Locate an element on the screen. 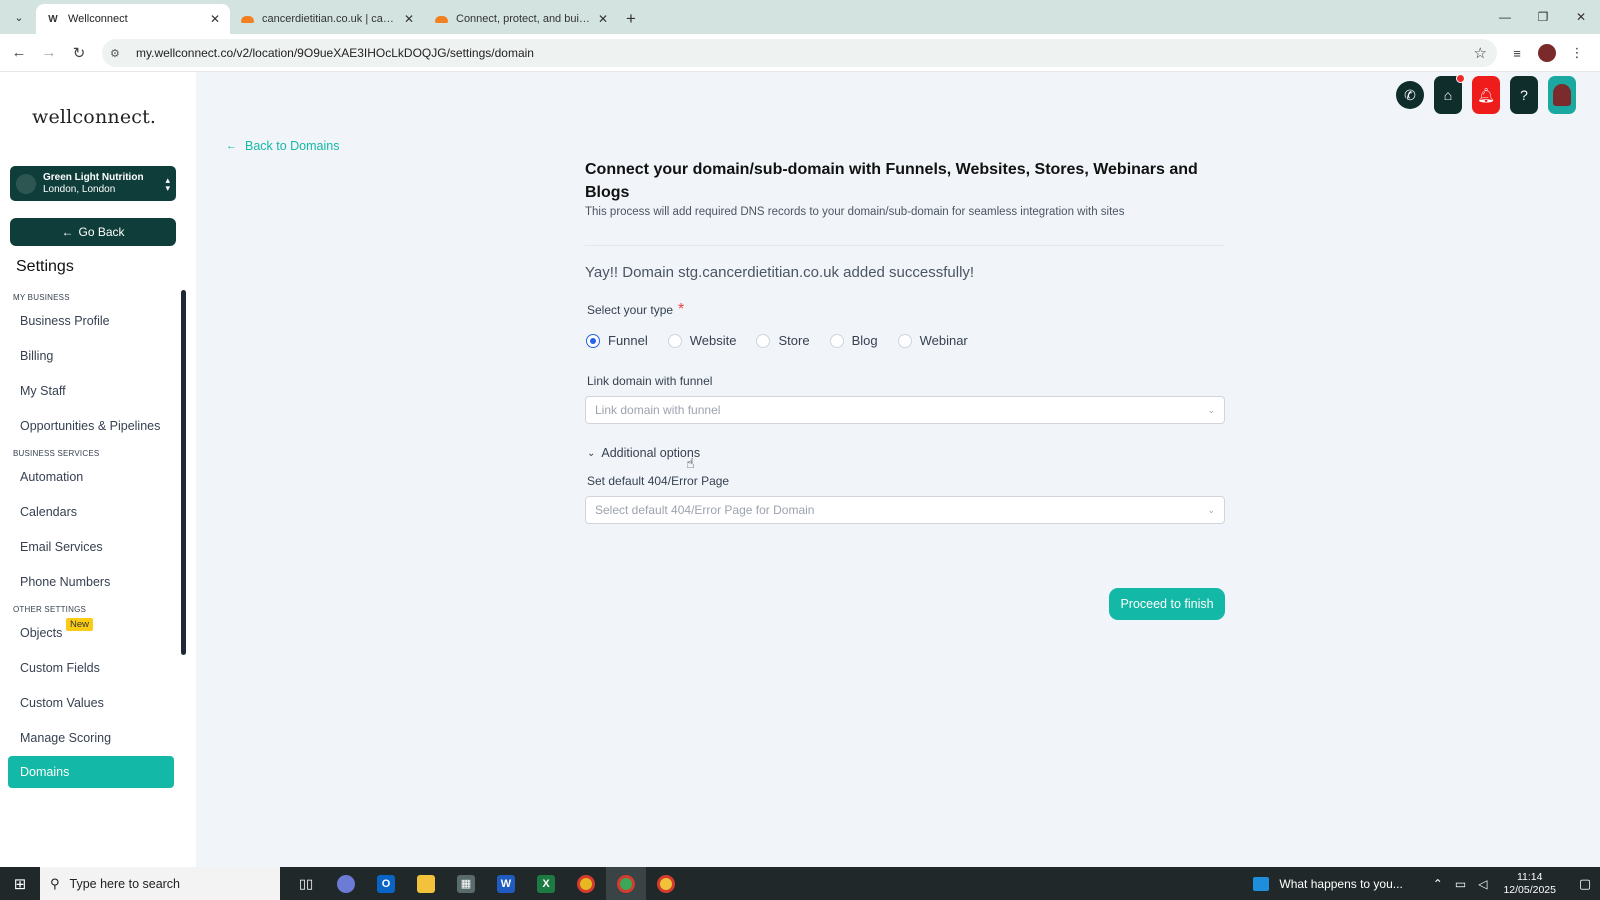 Image resolution: width=1600 pixels, height=900 pixels. sidebar-item-label: Objects is located at coordinates (41, 633).